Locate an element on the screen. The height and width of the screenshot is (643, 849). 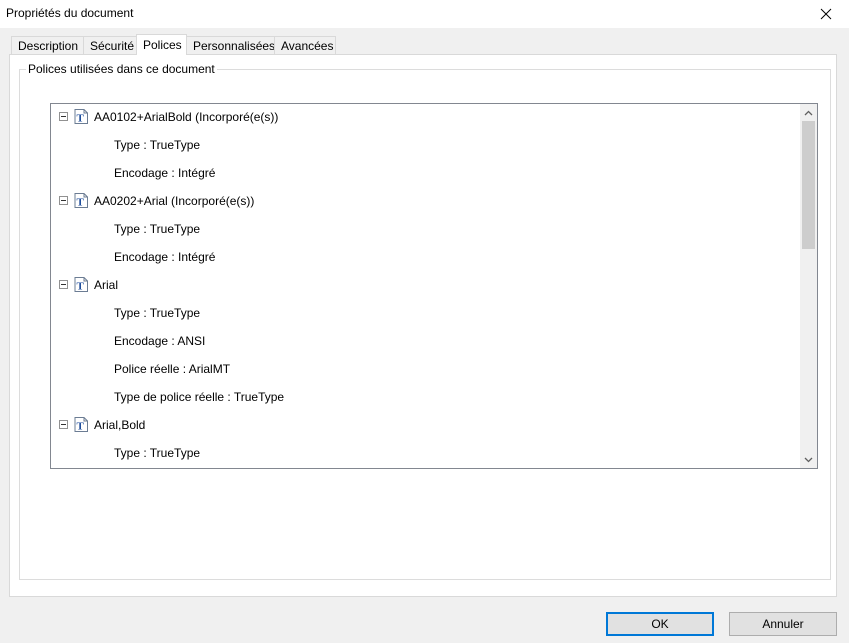
font-node: T AA0102+ArialBold (Incorporé(e(s)) is located at coordinates (168, 117).